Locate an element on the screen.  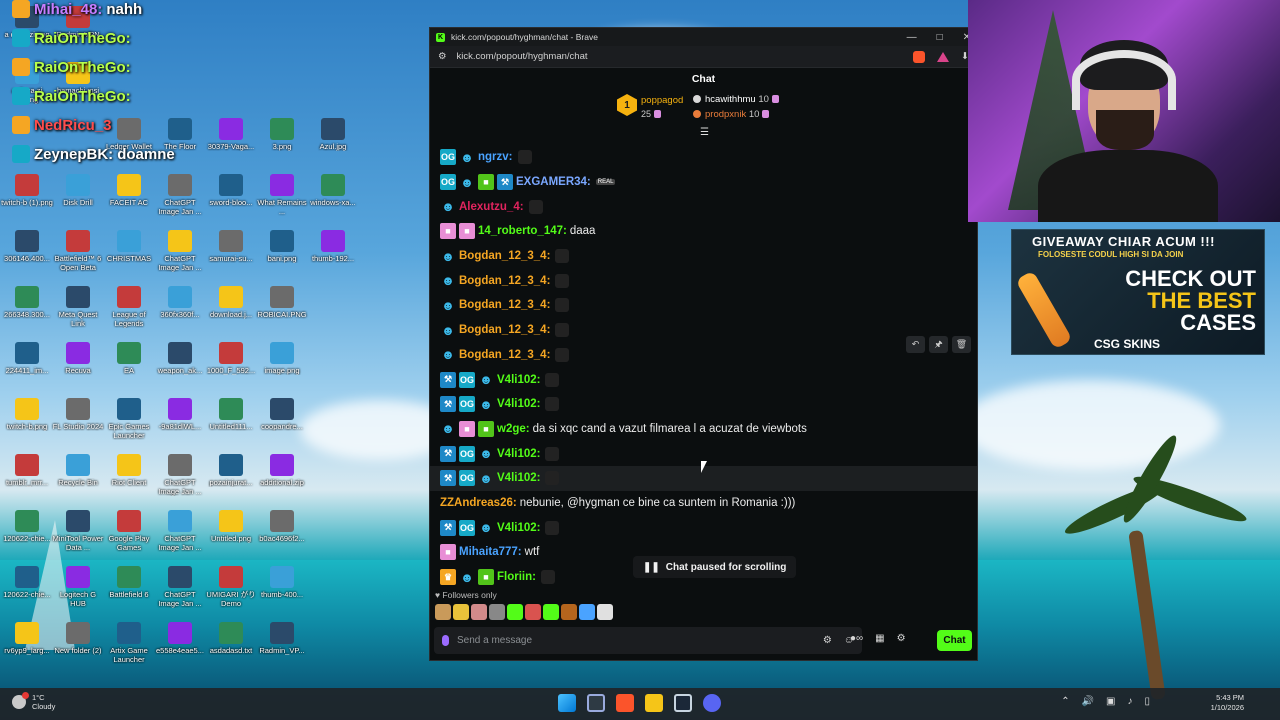
message-input: Send a message ⚙ ☺ is located at coordinates (648, 640).